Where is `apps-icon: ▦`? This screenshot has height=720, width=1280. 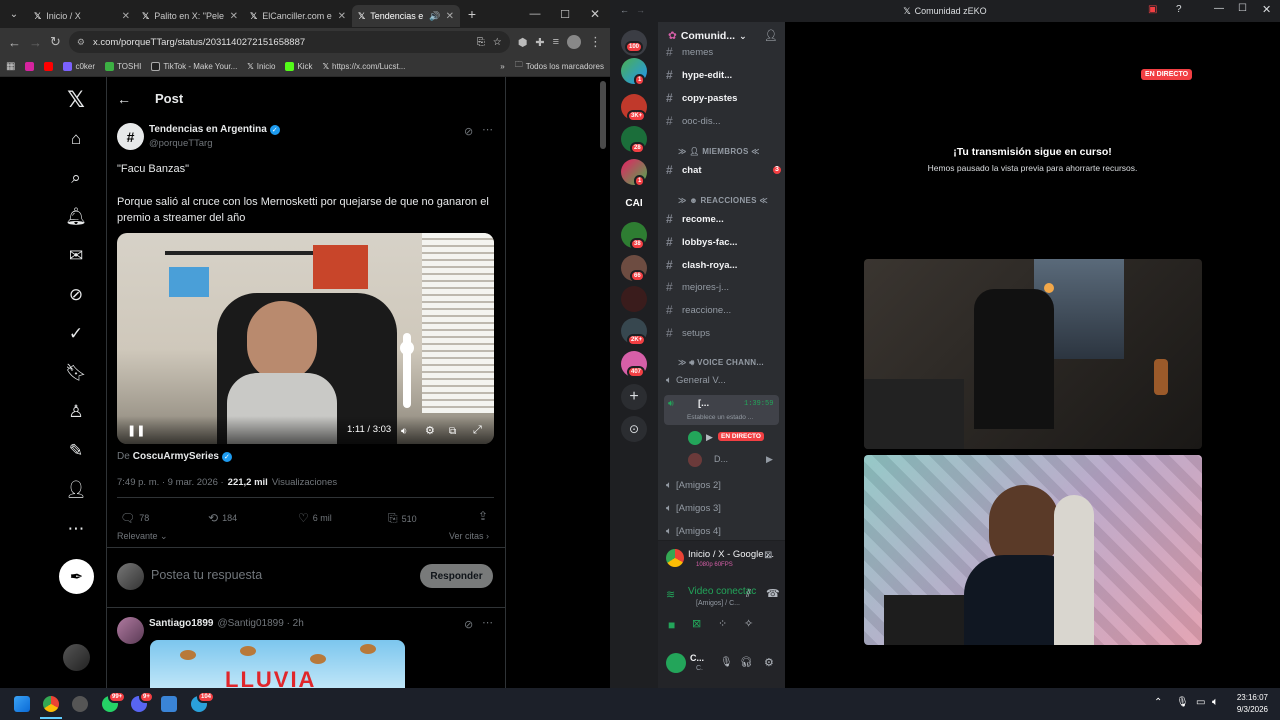 apps-icon: ▦ is located at coordinates (10, 66).